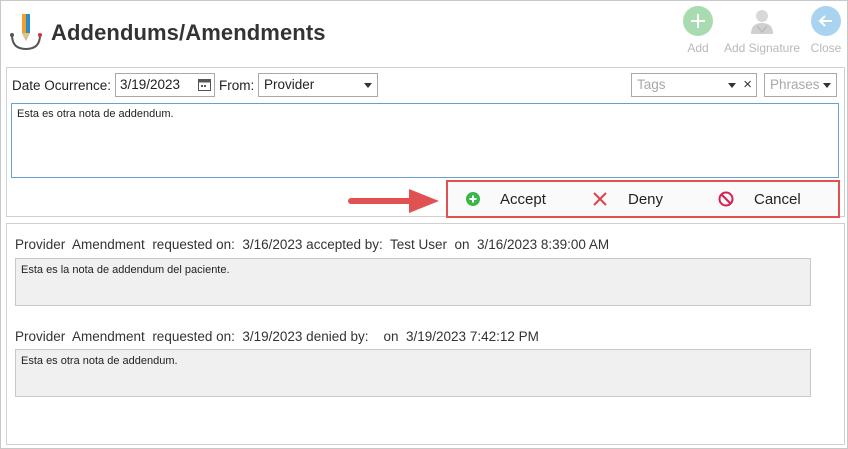 The image size is (848, 449). I want to click on page-title: Addendums/Amendments, so click(188, 32).